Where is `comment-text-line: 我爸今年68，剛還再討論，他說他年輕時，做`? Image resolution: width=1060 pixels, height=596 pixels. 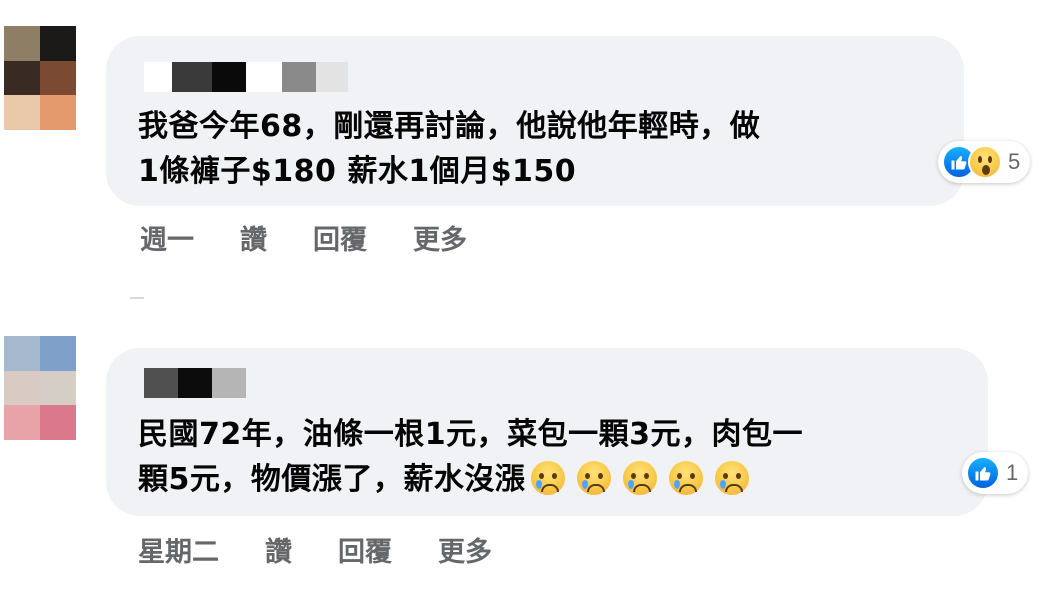 comment-text-line: 我爸今年68，剛還再討論，他說他年輕時，做 is located at coordinates (449, 126).